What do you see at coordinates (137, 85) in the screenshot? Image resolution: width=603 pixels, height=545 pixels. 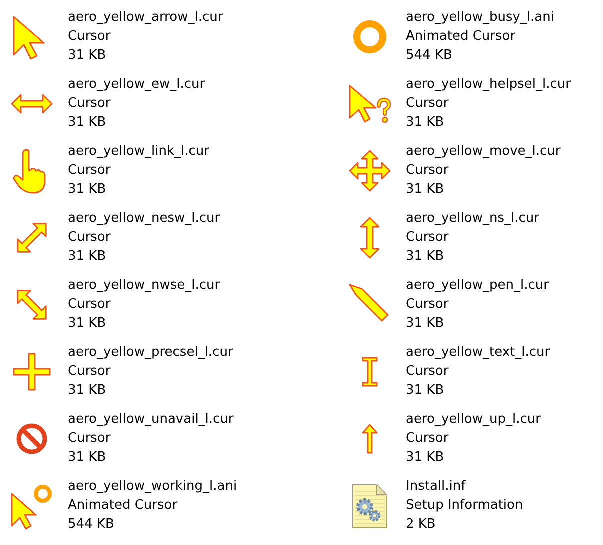 I see `file-name: aero_yellow_ew_l.cur` at bounding box center [137, 85].